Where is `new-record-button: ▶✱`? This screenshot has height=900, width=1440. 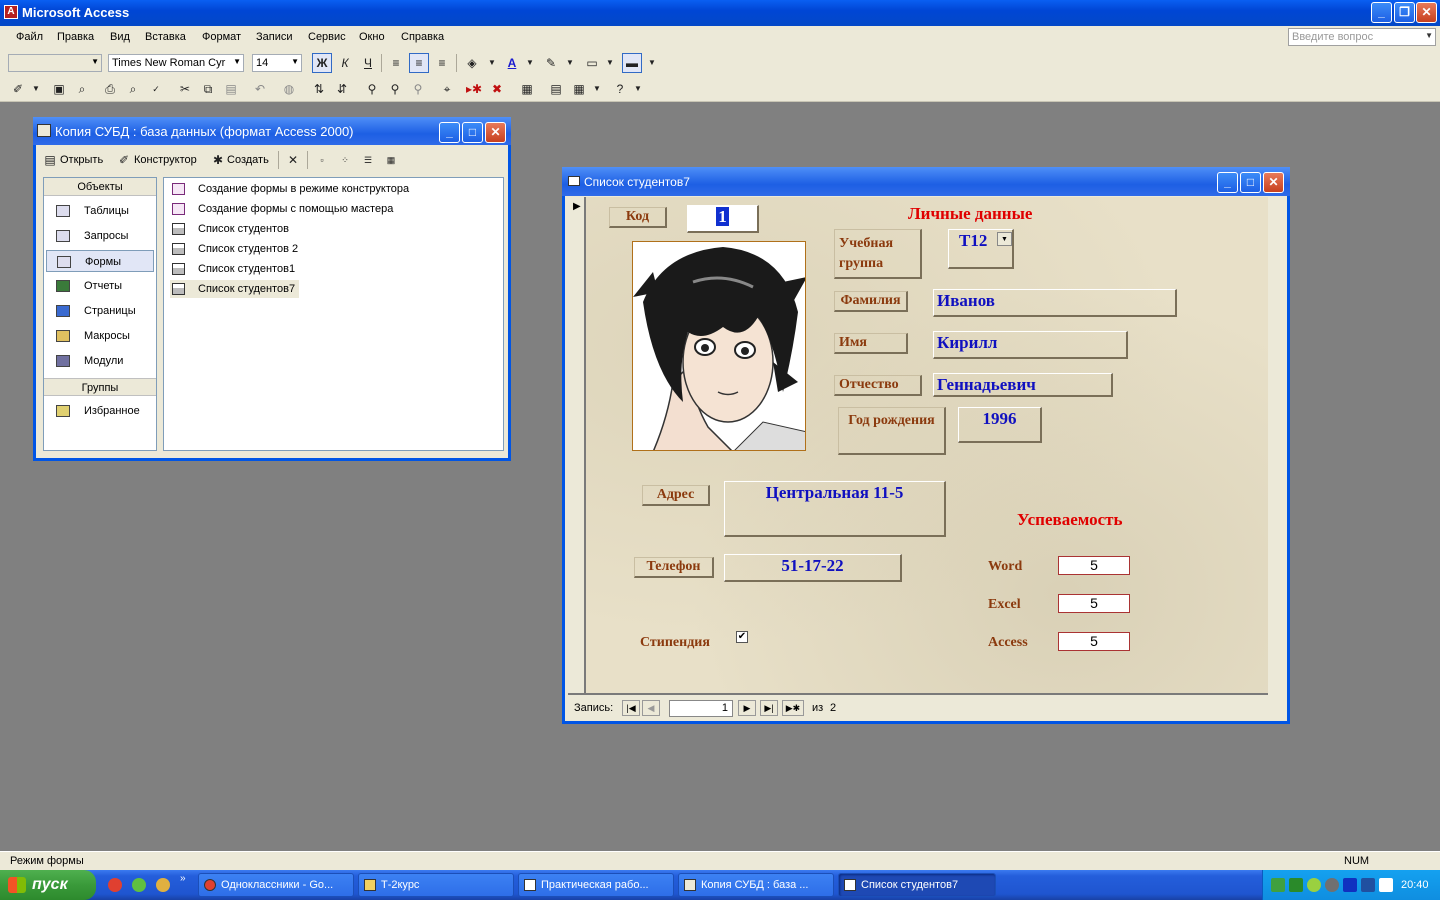 new-record-button: ▶✱ is located at coordinates (793, 708).